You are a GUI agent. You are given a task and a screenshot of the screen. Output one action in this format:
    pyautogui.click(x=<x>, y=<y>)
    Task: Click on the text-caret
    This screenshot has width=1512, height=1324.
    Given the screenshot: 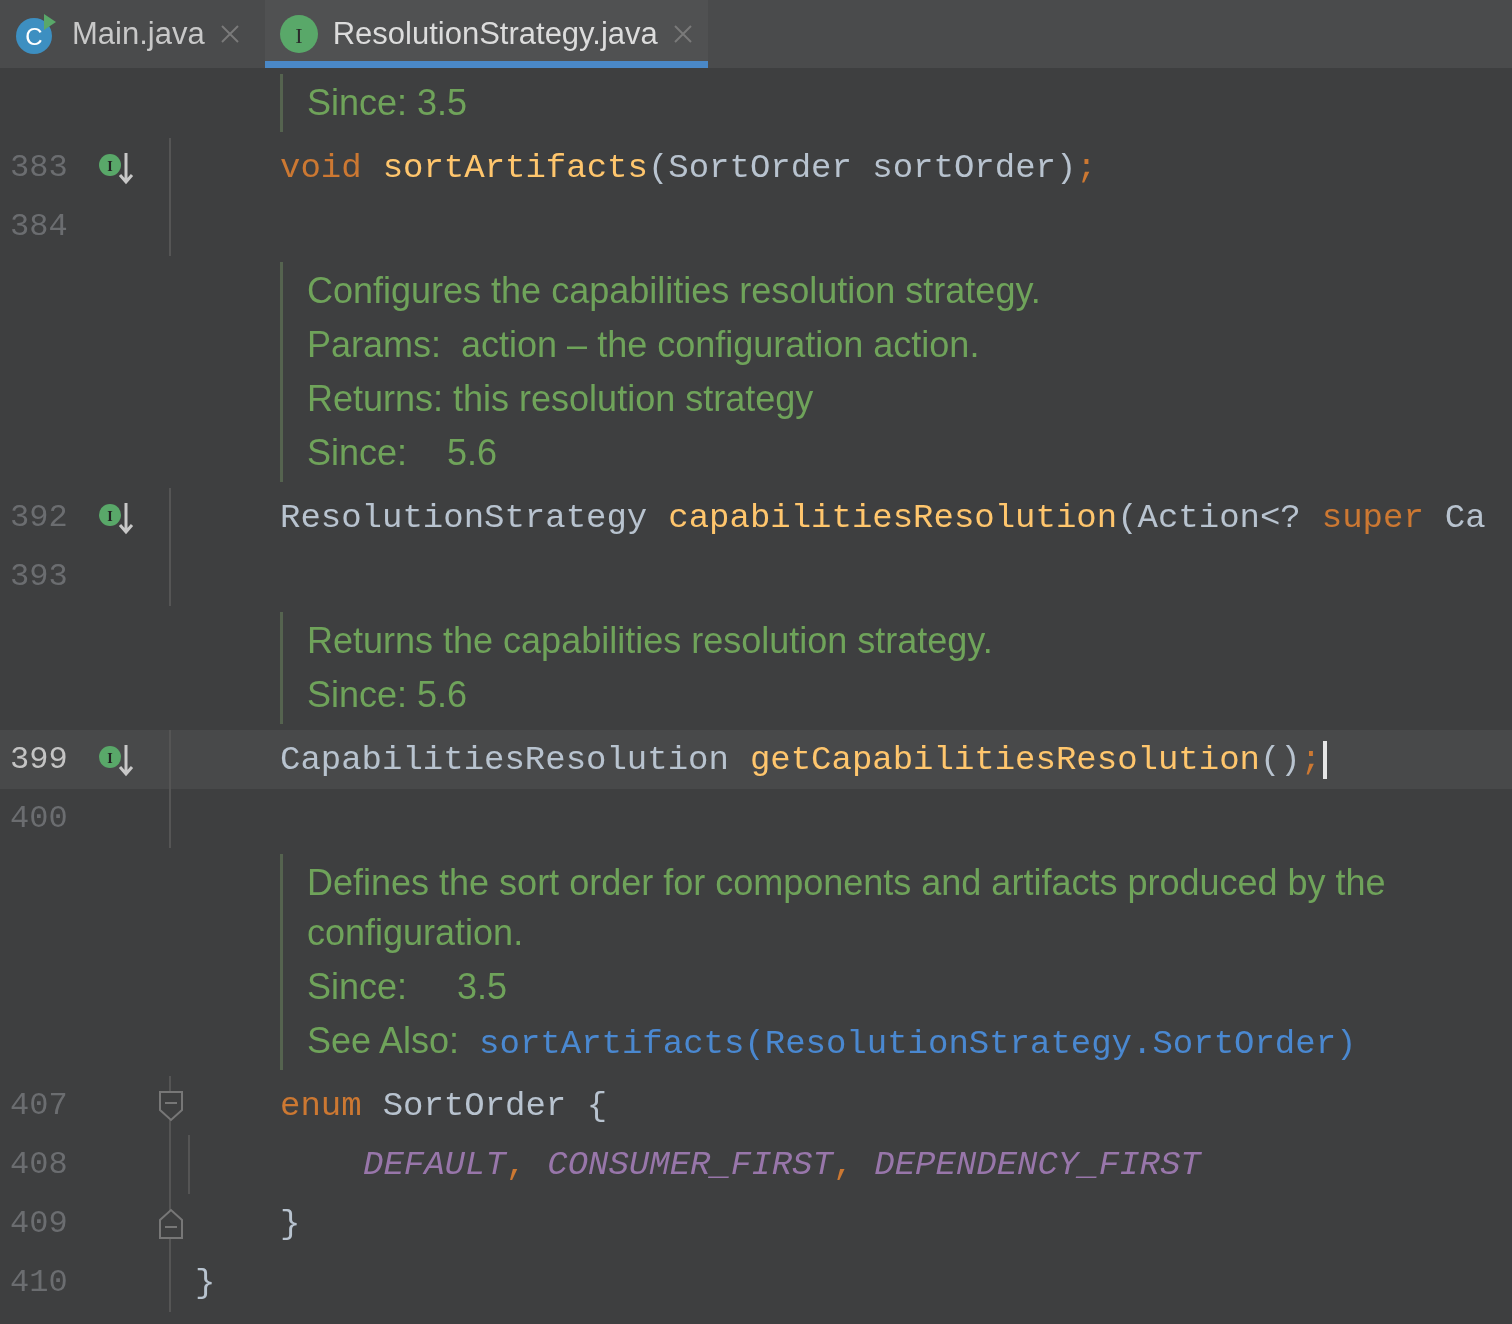 What is the action you would take?
    pyautogui.click(x=1325, y=759)
    